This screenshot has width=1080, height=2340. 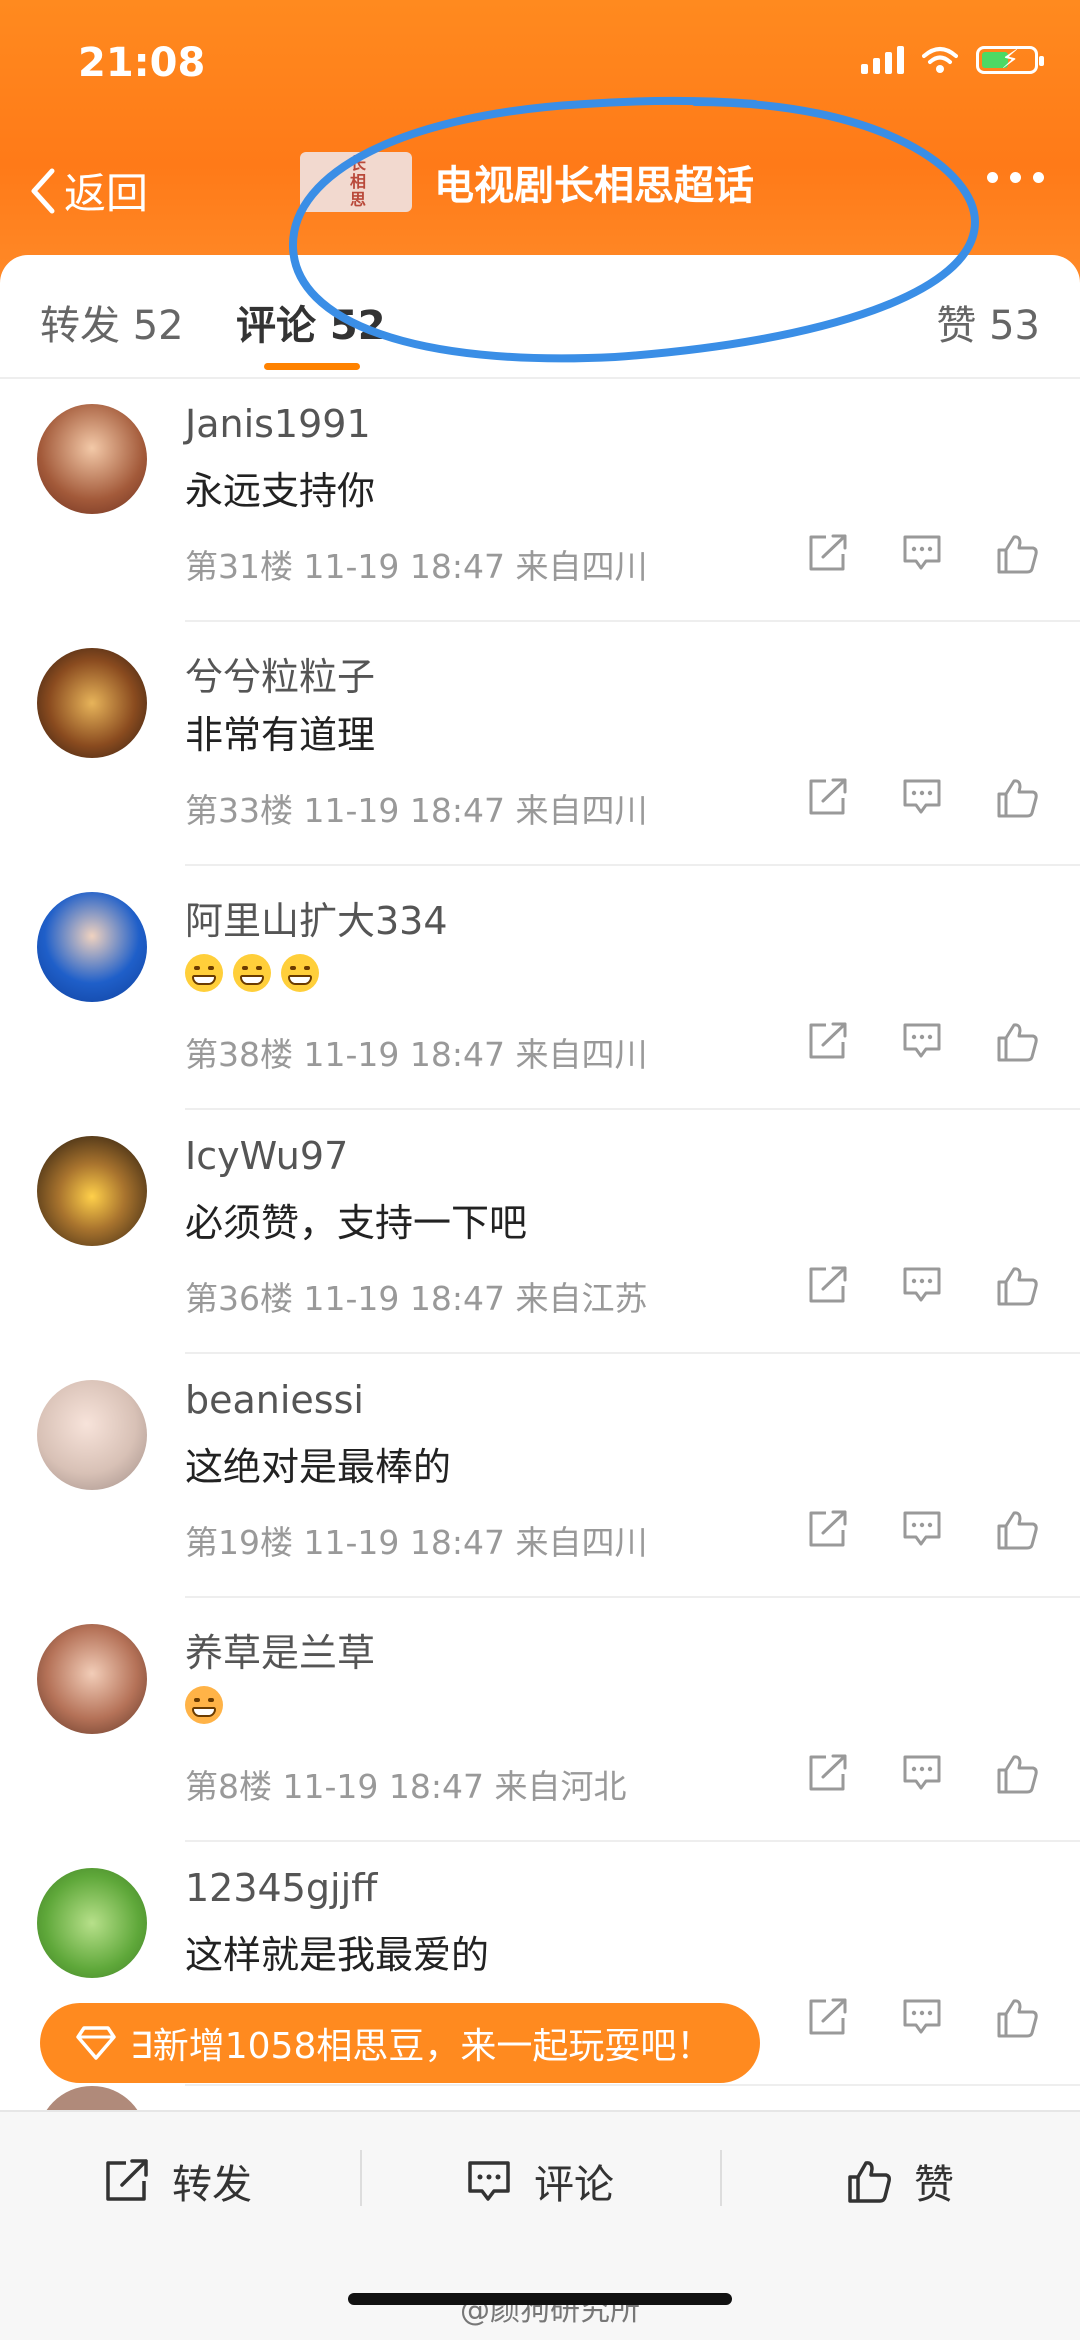 I want to click on tab-like: 赞 53, so click(x=988, y=322).